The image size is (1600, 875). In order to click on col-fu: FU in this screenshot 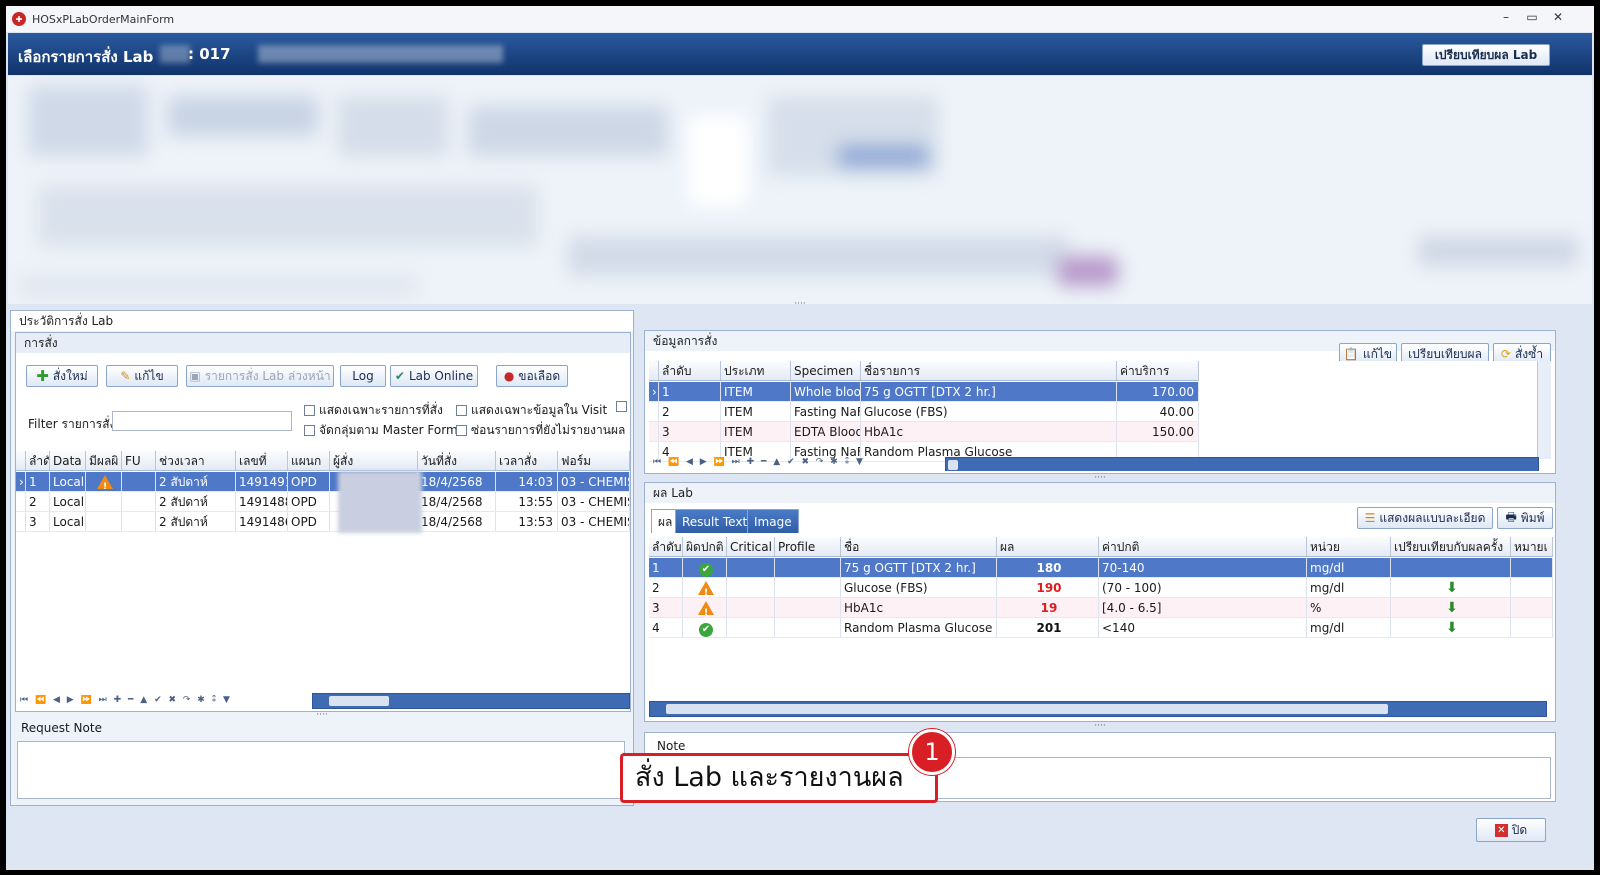, I will do `click(139, 460)`.